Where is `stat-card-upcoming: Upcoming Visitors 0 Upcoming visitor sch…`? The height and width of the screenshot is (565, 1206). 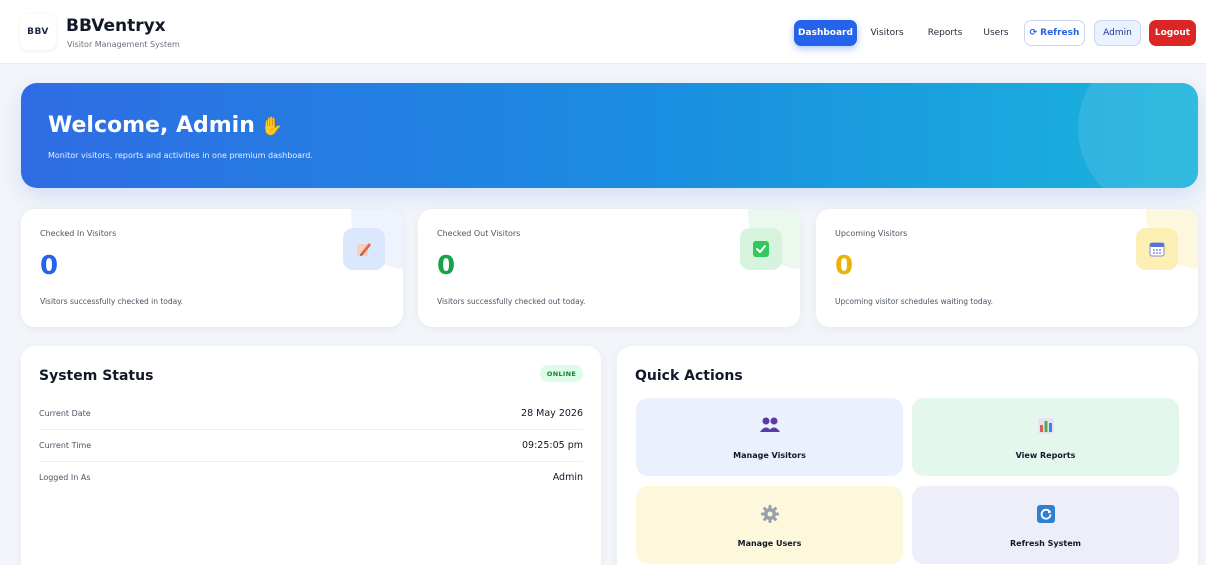 stat-card-upcoming: Upcoming Visitors 0 Upcoming visitor sch… is located at coordinates (1007, 268).